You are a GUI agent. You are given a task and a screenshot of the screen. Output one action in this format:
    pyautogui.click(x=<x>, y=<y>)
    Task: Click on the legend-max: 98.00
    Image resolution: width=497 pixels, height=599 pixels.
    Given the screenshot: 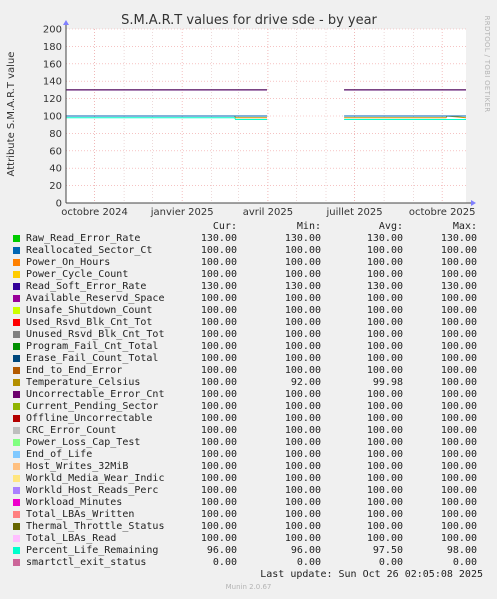 What is the action you would take?
    pyautogui.click(x=461, y=550)
    